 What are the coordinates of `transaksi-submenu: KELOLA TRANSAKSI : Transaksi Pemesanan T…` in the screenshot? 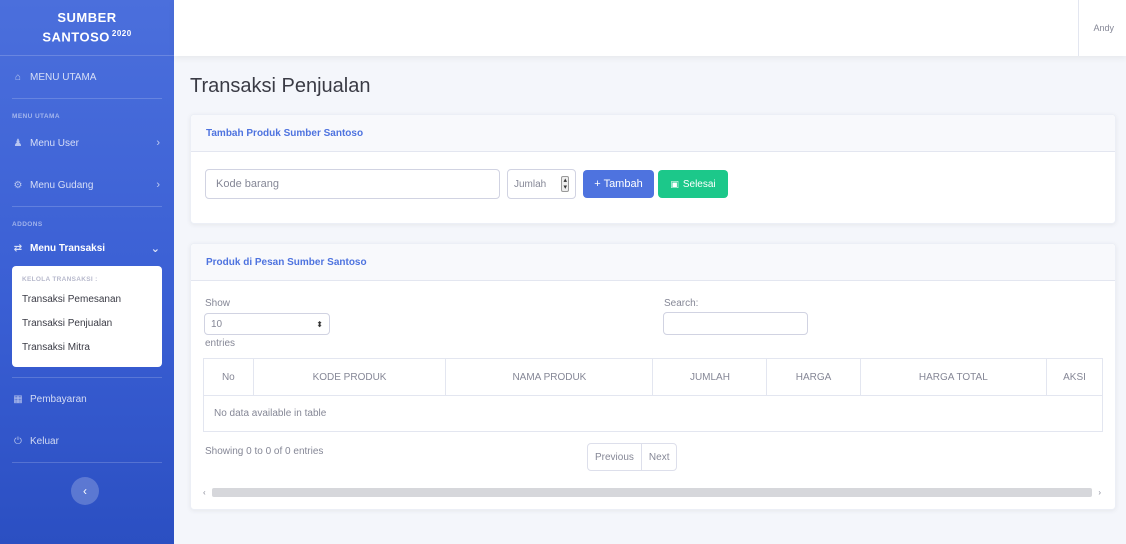 It's located at (87, 316).